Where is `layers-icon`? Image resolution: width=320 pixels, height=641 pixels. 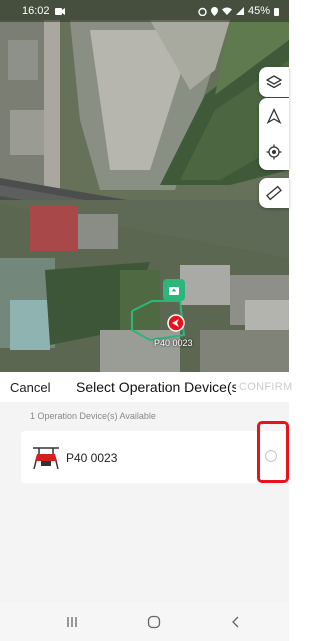
layers-icon is located at coordinates (274, 82).